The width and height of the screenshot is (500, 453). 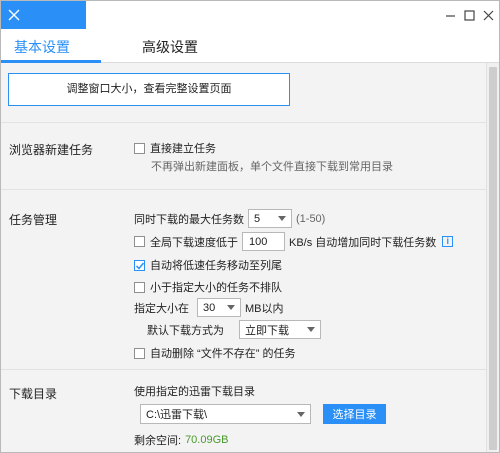 I want to click on download-dir-row: C:\迅雷下载\ 选择目录, so click(x=260, y=414).